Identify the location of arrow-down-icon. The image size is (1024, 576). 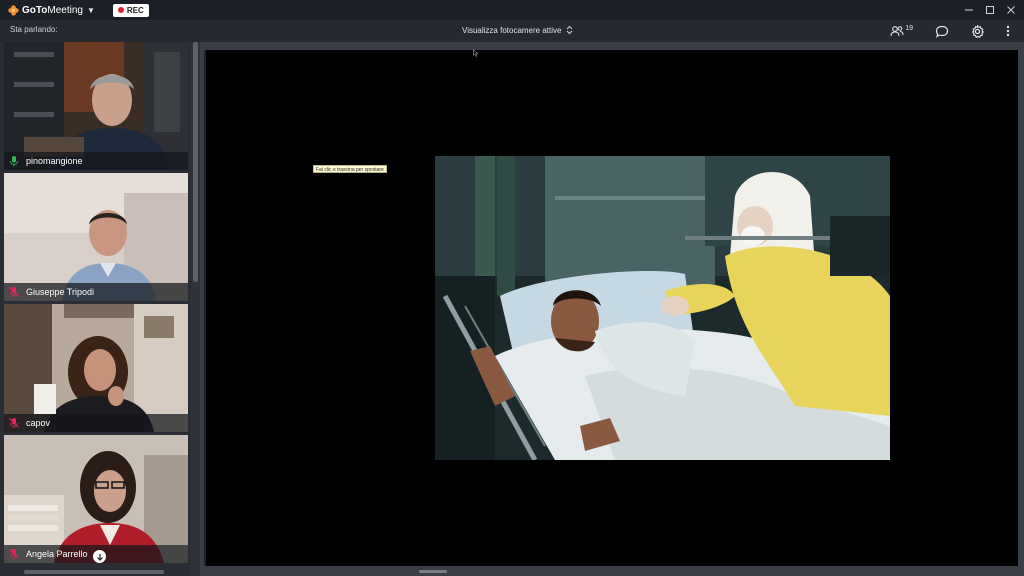
(99, 557).